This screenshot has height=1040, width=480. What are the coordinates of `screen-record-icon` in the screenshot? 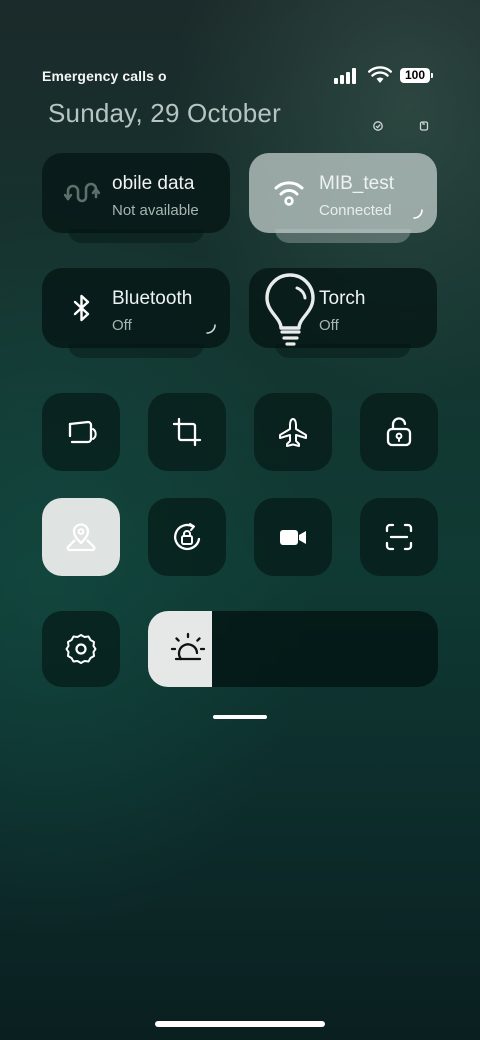 It's located at (293, 537).